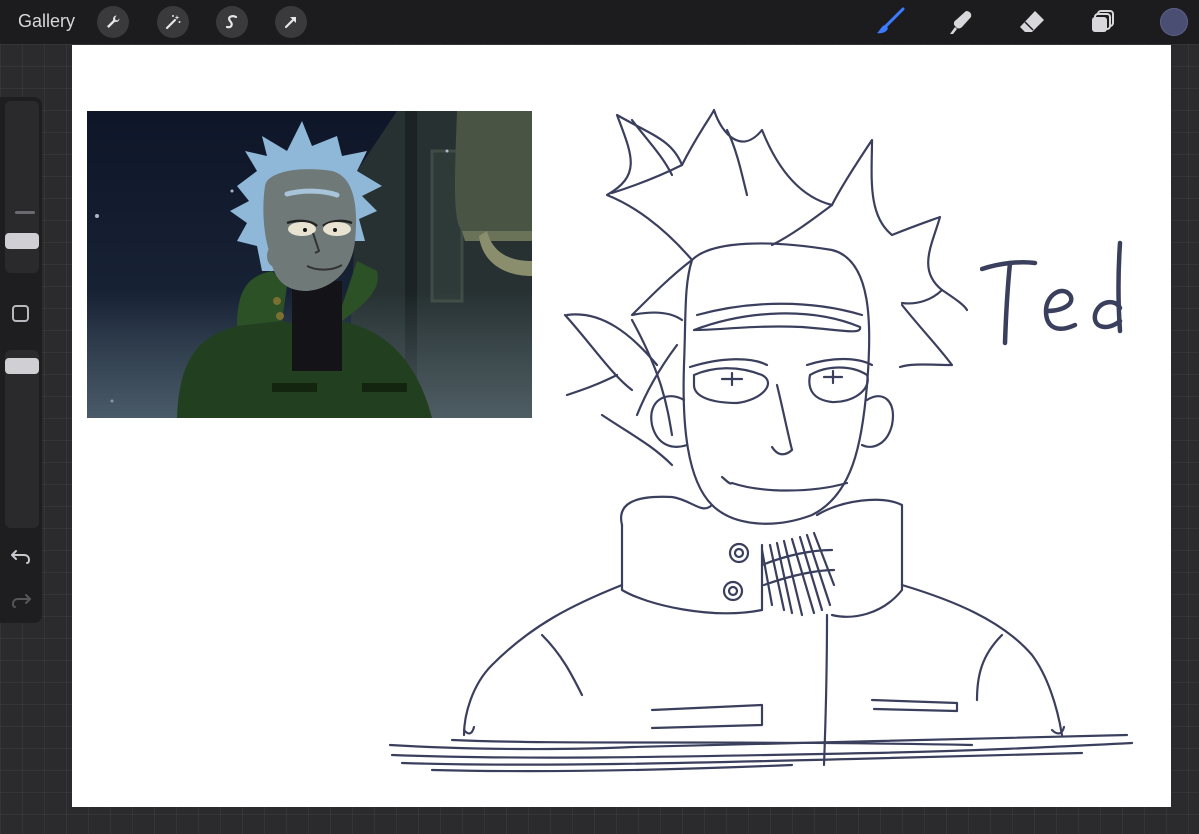 This screenshot has height=834, width=1199. What do you see at coordinates (46, 21) in the screenshot?
I see `gallery-button: Gallery` at bounding box center [46, 21].